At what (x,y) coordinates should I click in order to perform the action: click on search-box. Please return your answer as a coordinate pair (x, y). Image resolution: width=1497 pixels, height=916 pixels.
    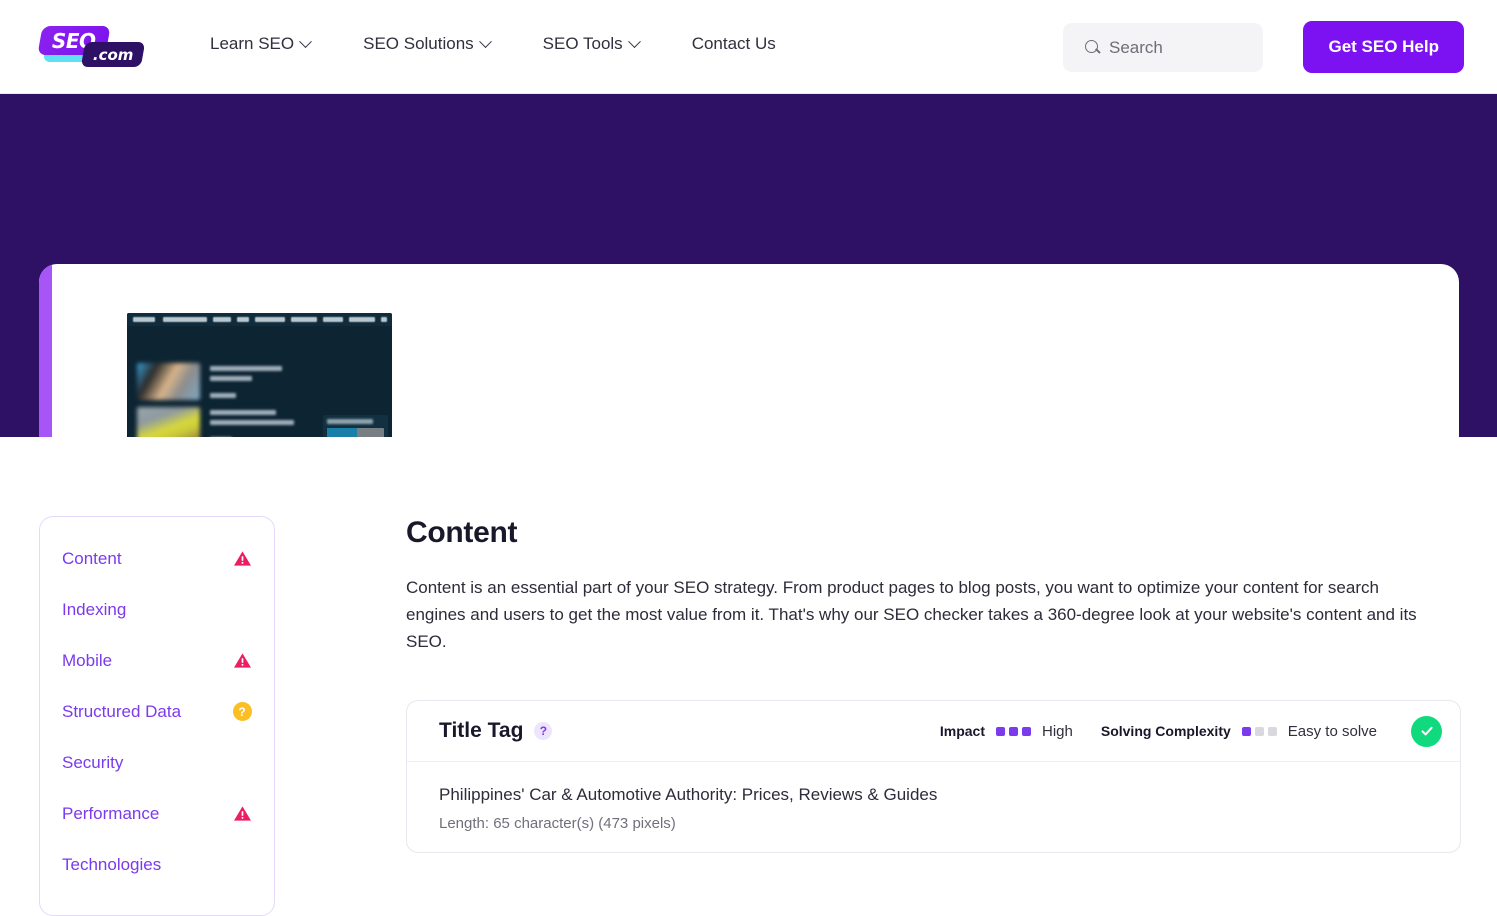
    Looking at the image, I should click on (1163, 47).